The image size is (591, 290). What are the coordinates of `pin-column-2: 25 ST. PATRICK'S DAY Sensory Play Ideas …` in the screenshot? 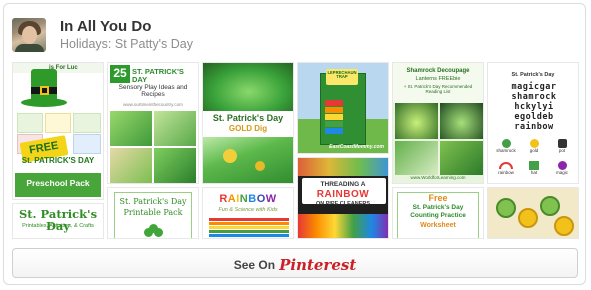 It's located at (153, 150).